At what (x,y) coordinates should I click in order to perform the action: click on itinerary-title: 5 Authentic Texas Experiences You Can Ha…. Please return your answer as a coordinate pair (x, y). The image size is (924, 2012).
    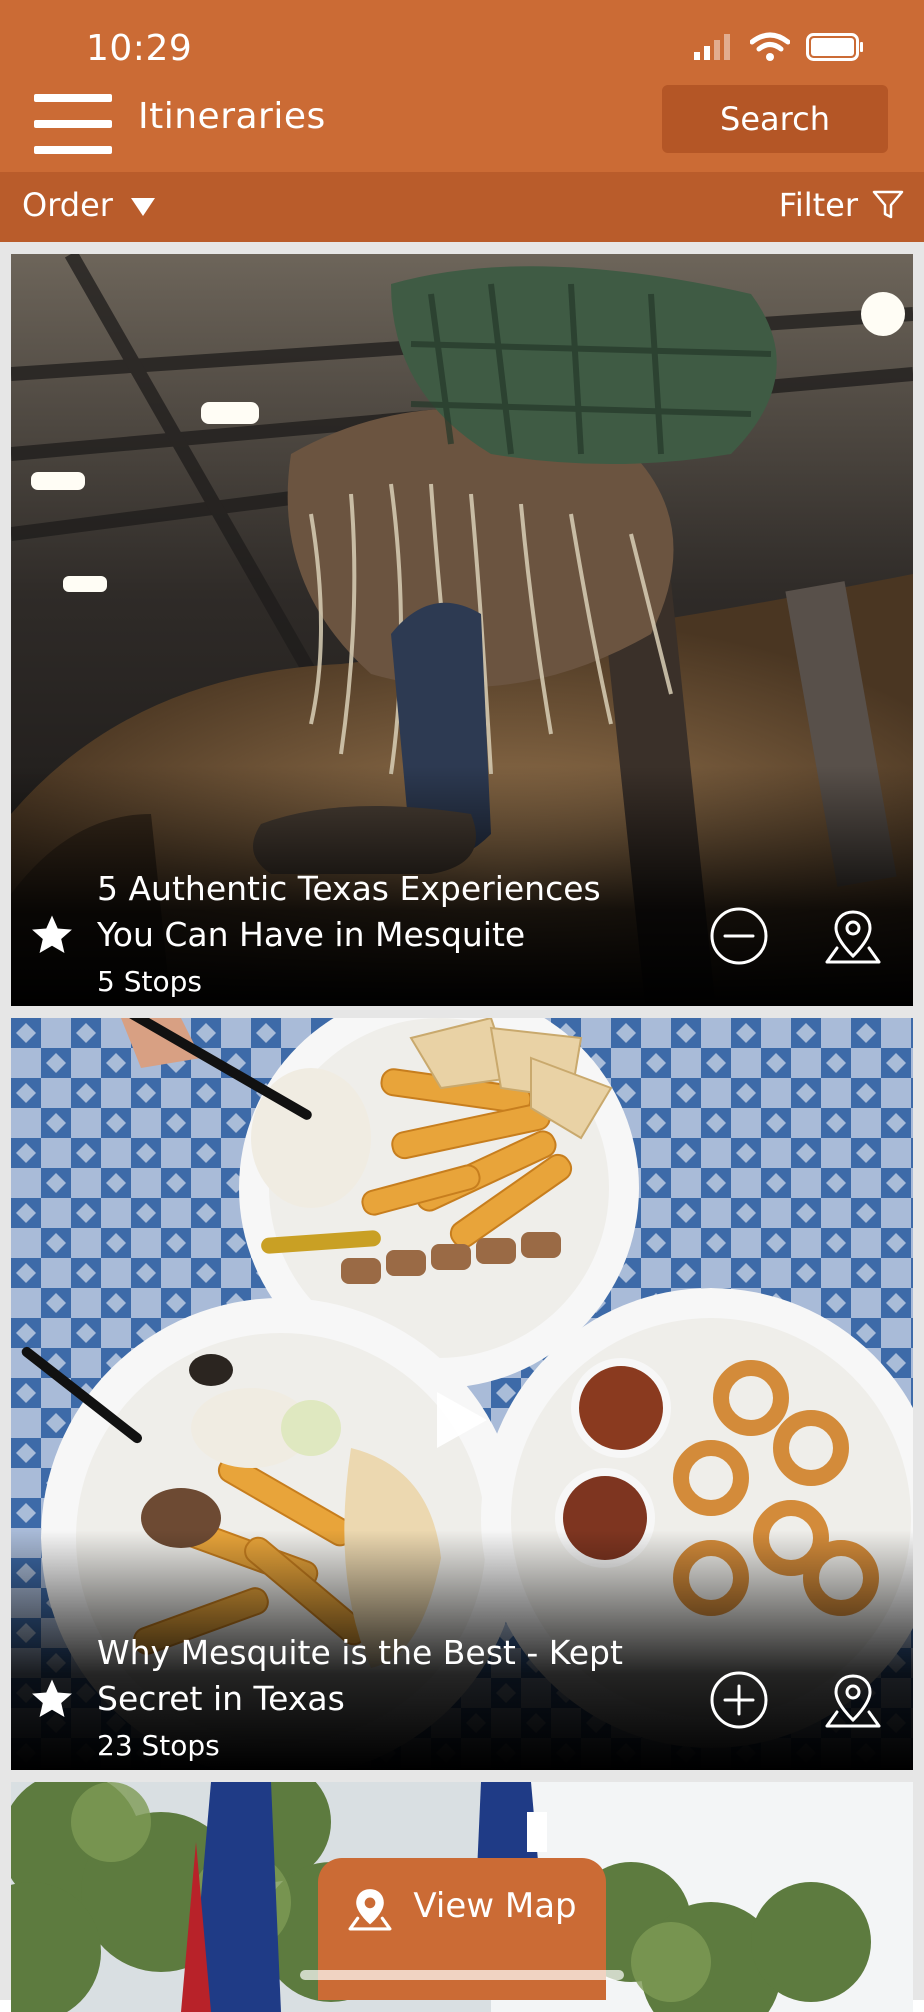
    Looking at the image, I should click on (349, 911).